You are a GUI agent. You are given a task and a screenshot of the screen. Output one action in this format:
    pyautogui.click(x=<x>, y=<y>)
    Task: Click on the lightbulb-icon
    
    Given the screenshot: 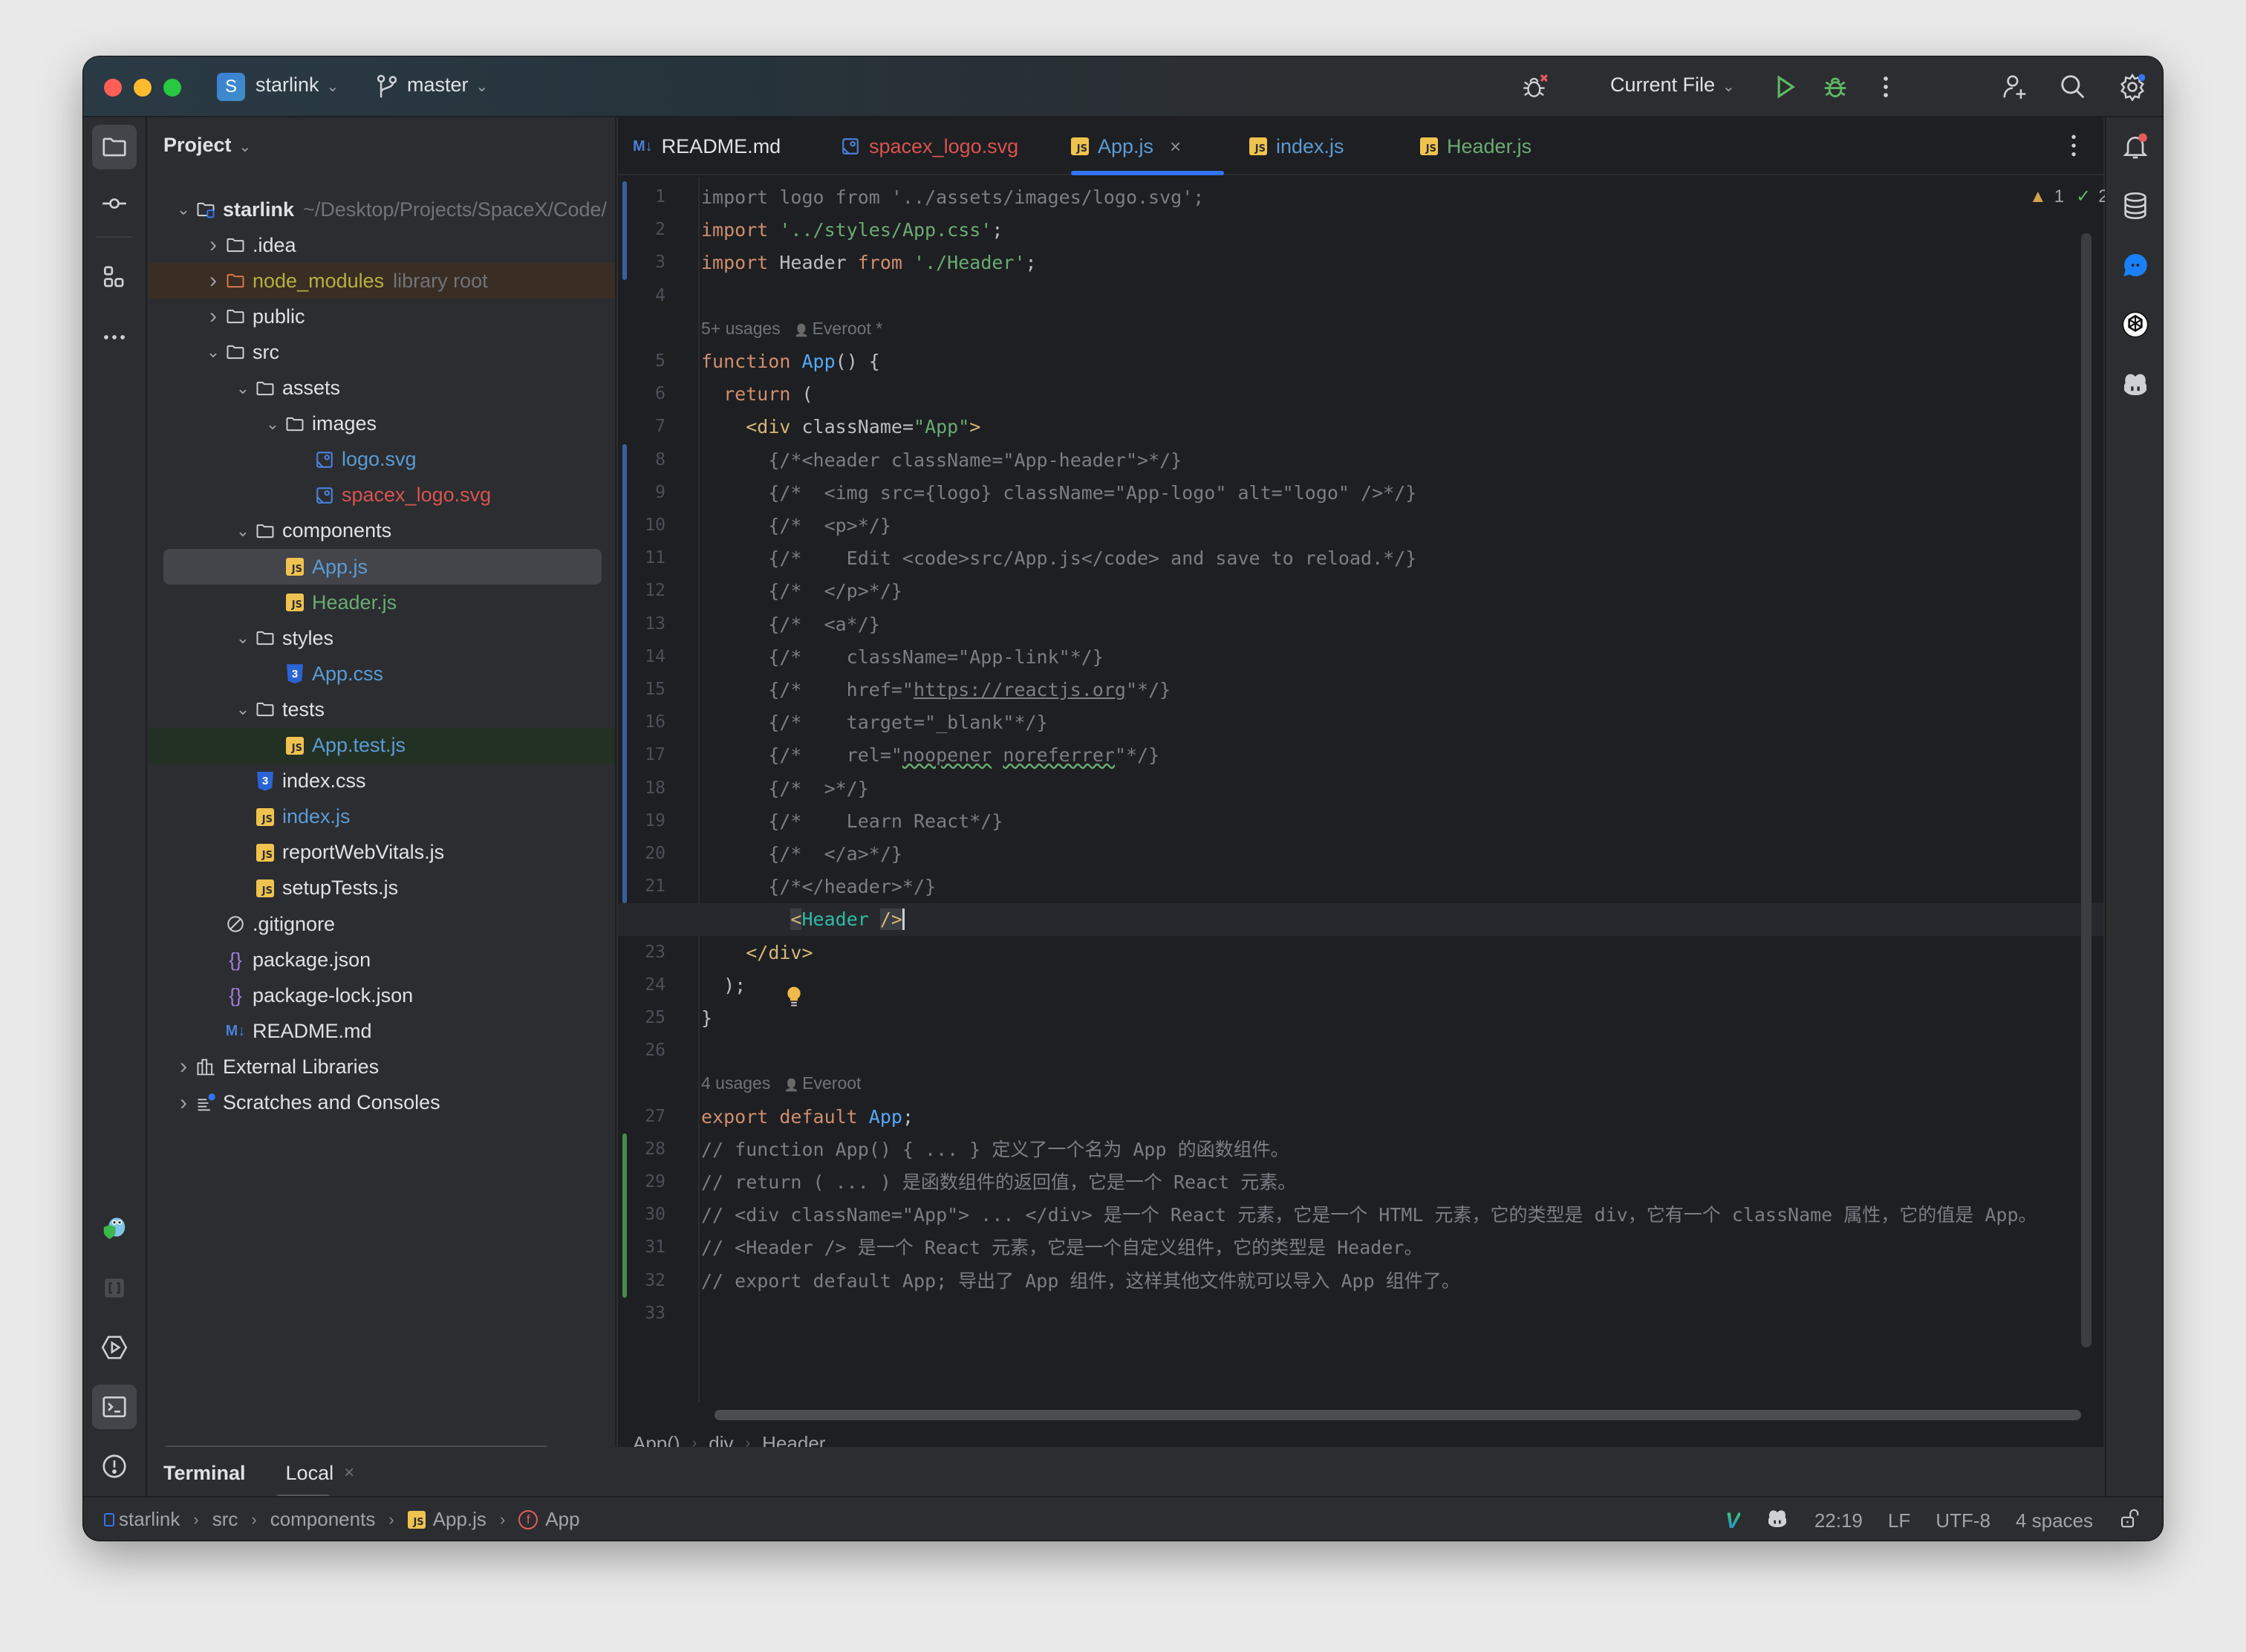 What is the action you would take?
    pyautogui.click(x=794, y=998)
    